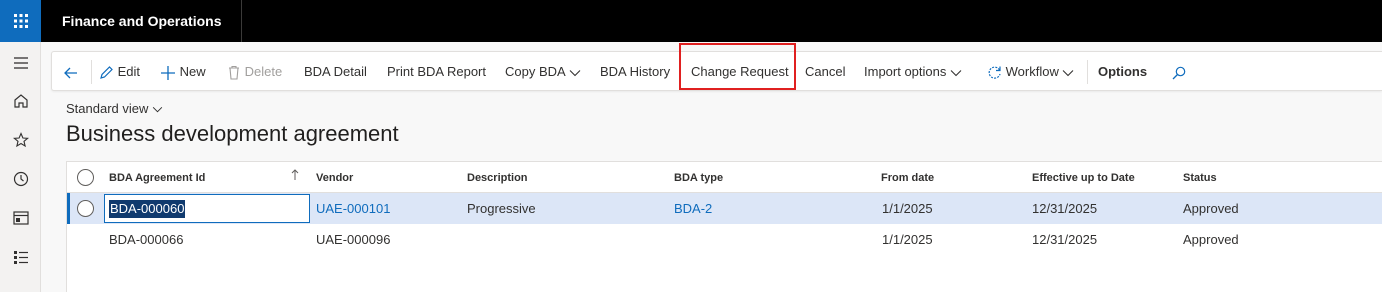 The width and height of the screenshot is (1382, 292). I want to click on copy-bda-button: Copy BDA, so click(543, 72).